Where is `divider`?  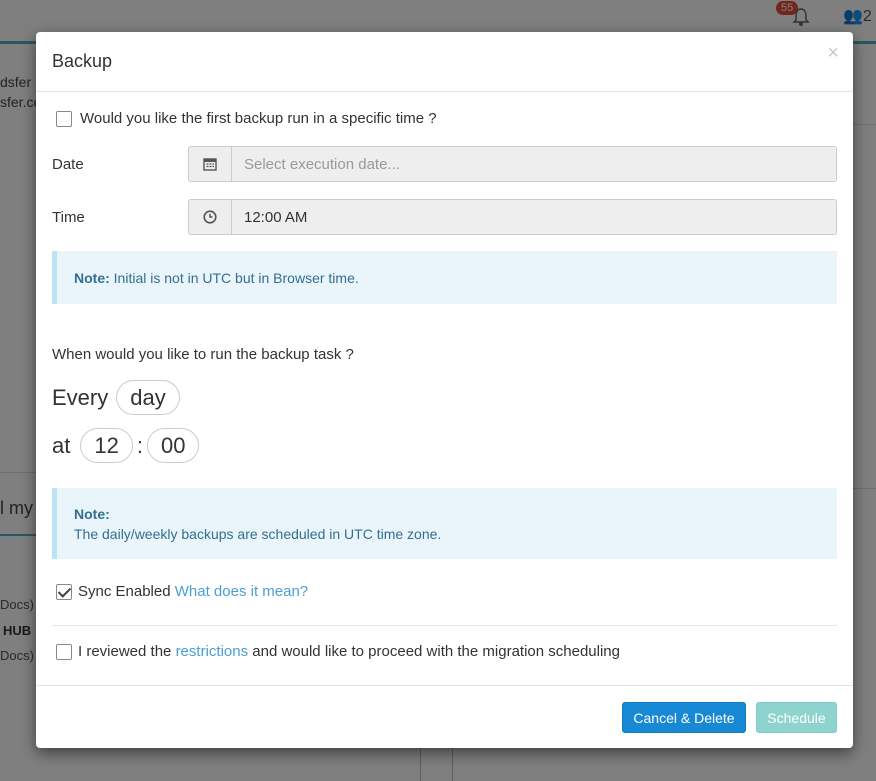 divider is located at coordinates (444, 625).